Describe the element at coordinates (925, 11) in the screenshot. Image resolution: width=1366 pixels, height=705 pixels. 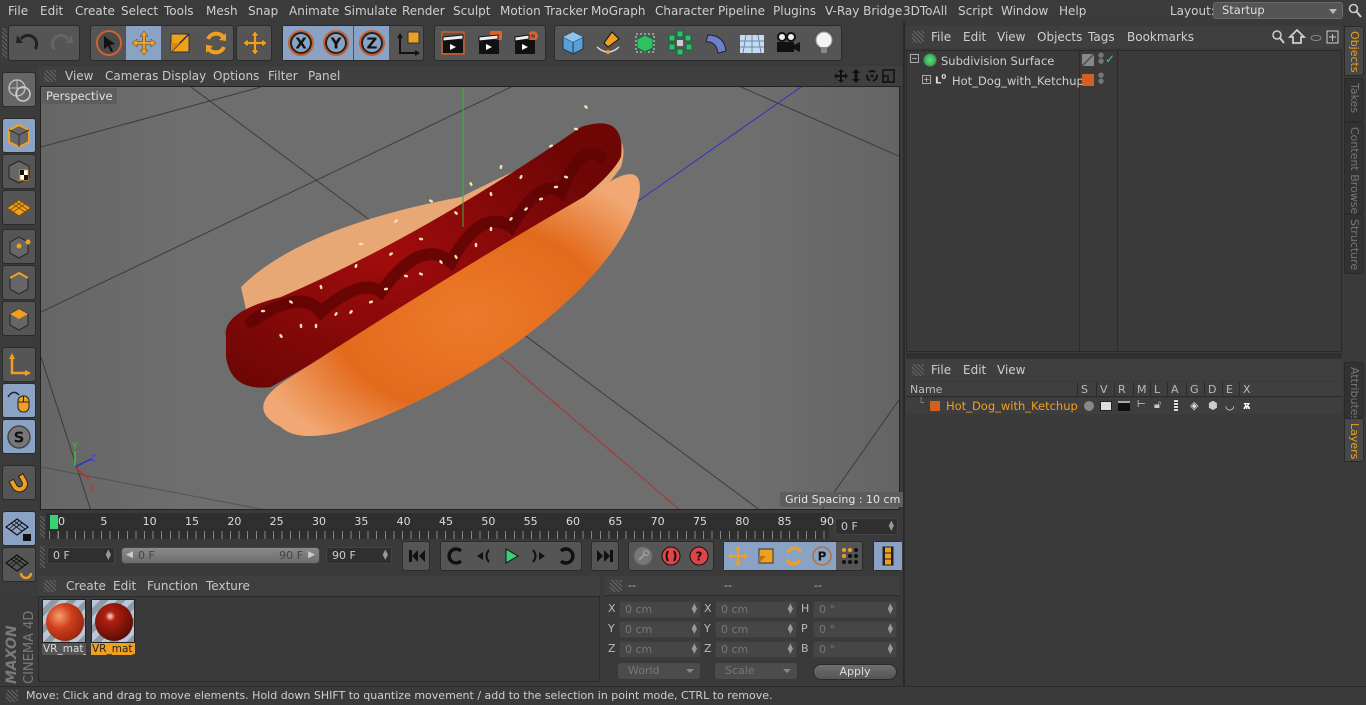
I see `menu-3dtoall: 3DToAll` at that location.